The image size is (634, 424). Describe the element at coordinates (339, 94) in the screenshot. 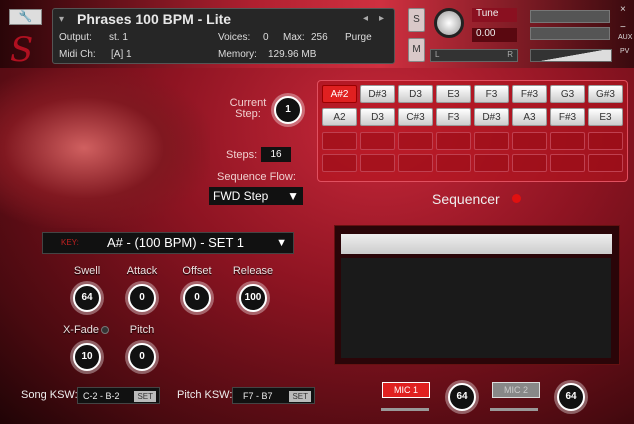

I see `sequencer-step-note: A#2` at that location.